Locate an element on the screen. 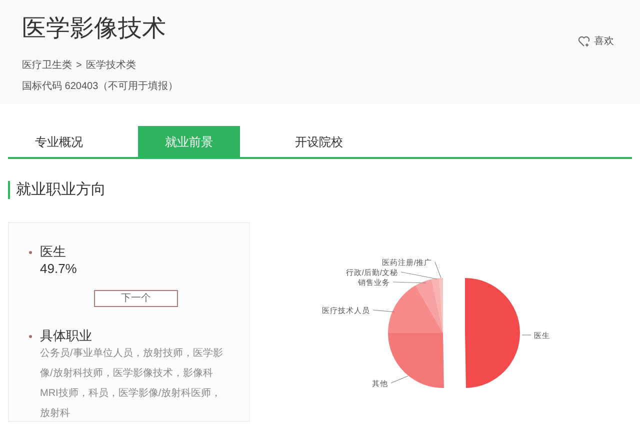  section-title: 就业职业方向 is located at coordinates (61, 190).